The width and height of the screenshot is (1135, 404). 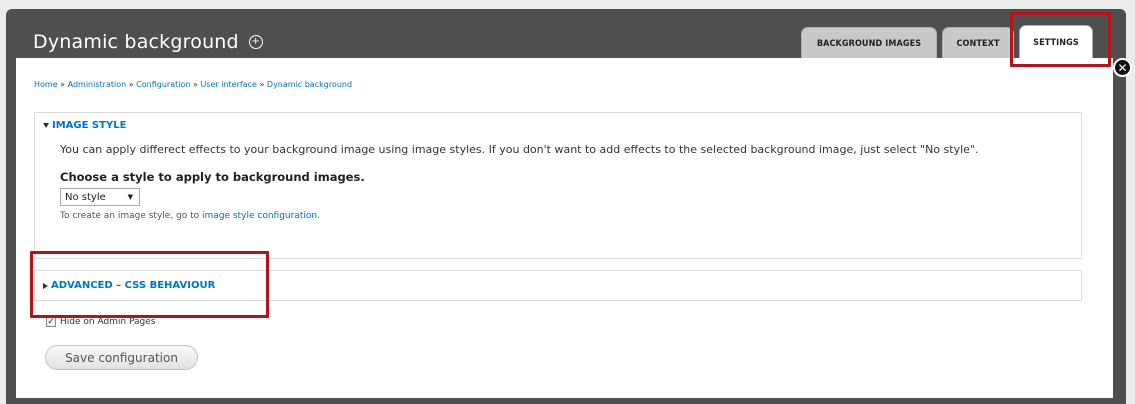 I want to click on chevron-down-icon: ▼, so click(x=130, y=197).